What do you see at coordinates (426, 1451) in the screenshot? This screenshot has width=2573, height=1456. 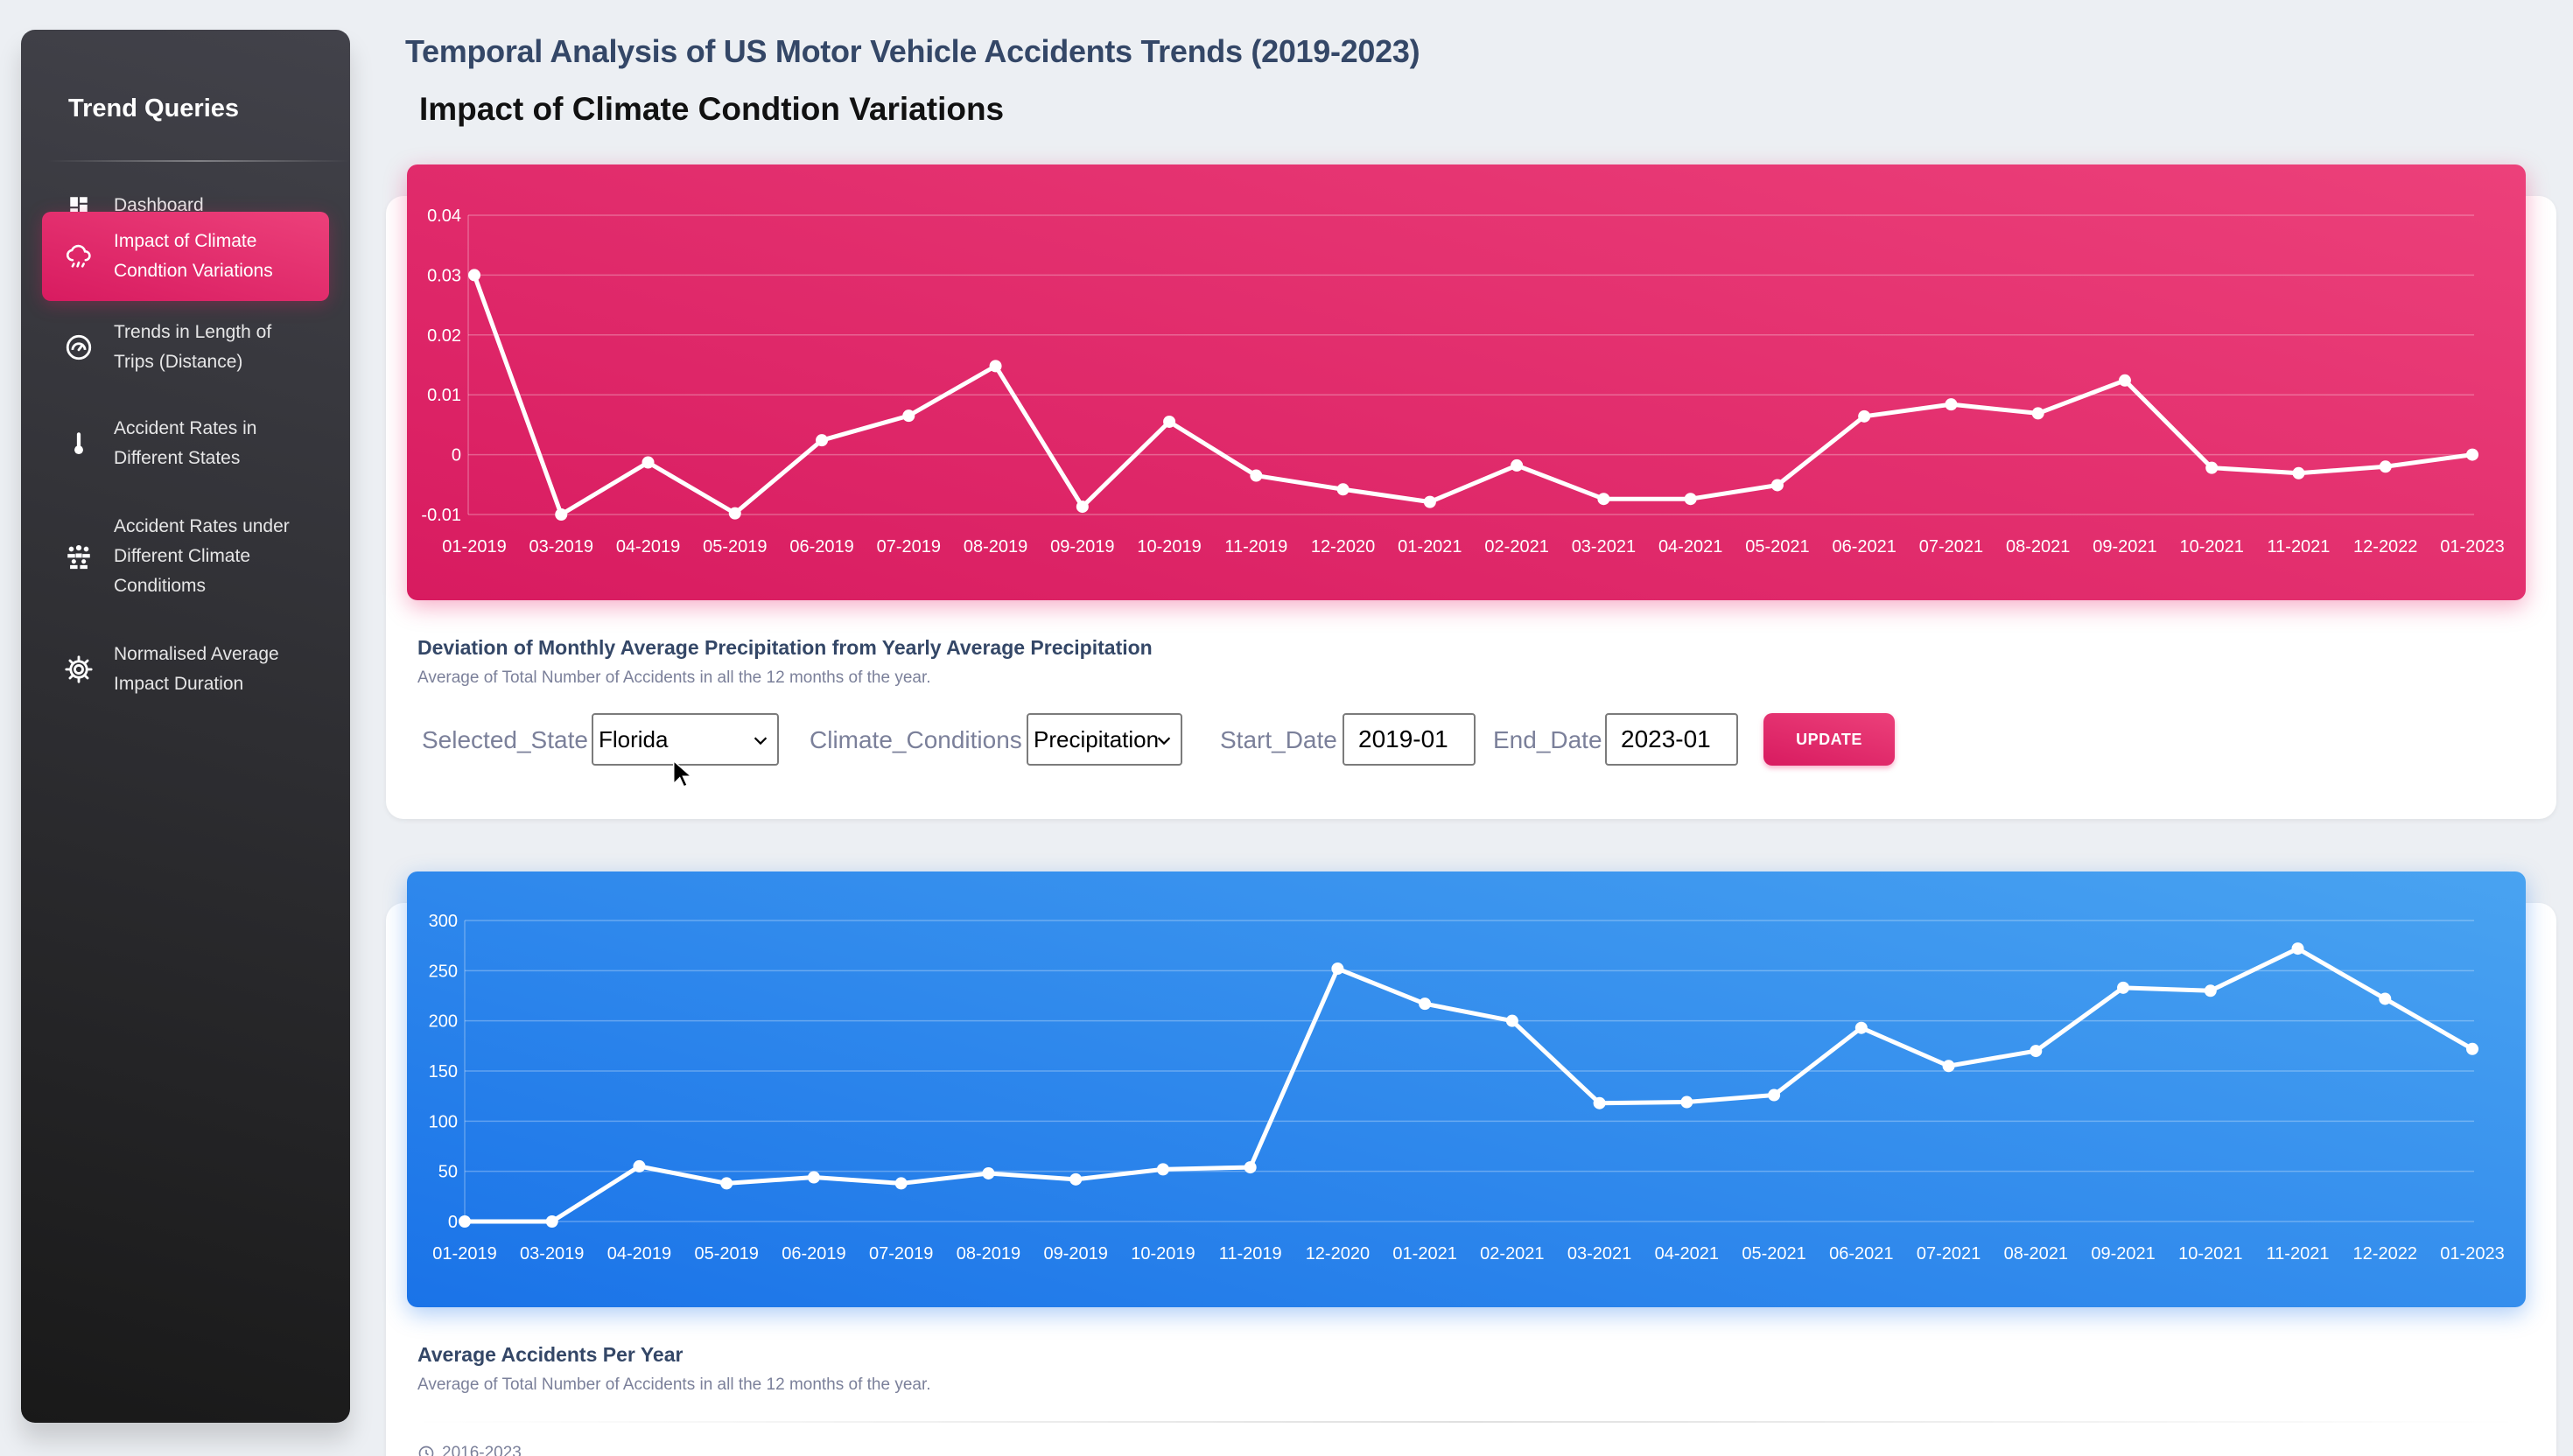 I see `clock-icon` at bounding box center [426, 1451].